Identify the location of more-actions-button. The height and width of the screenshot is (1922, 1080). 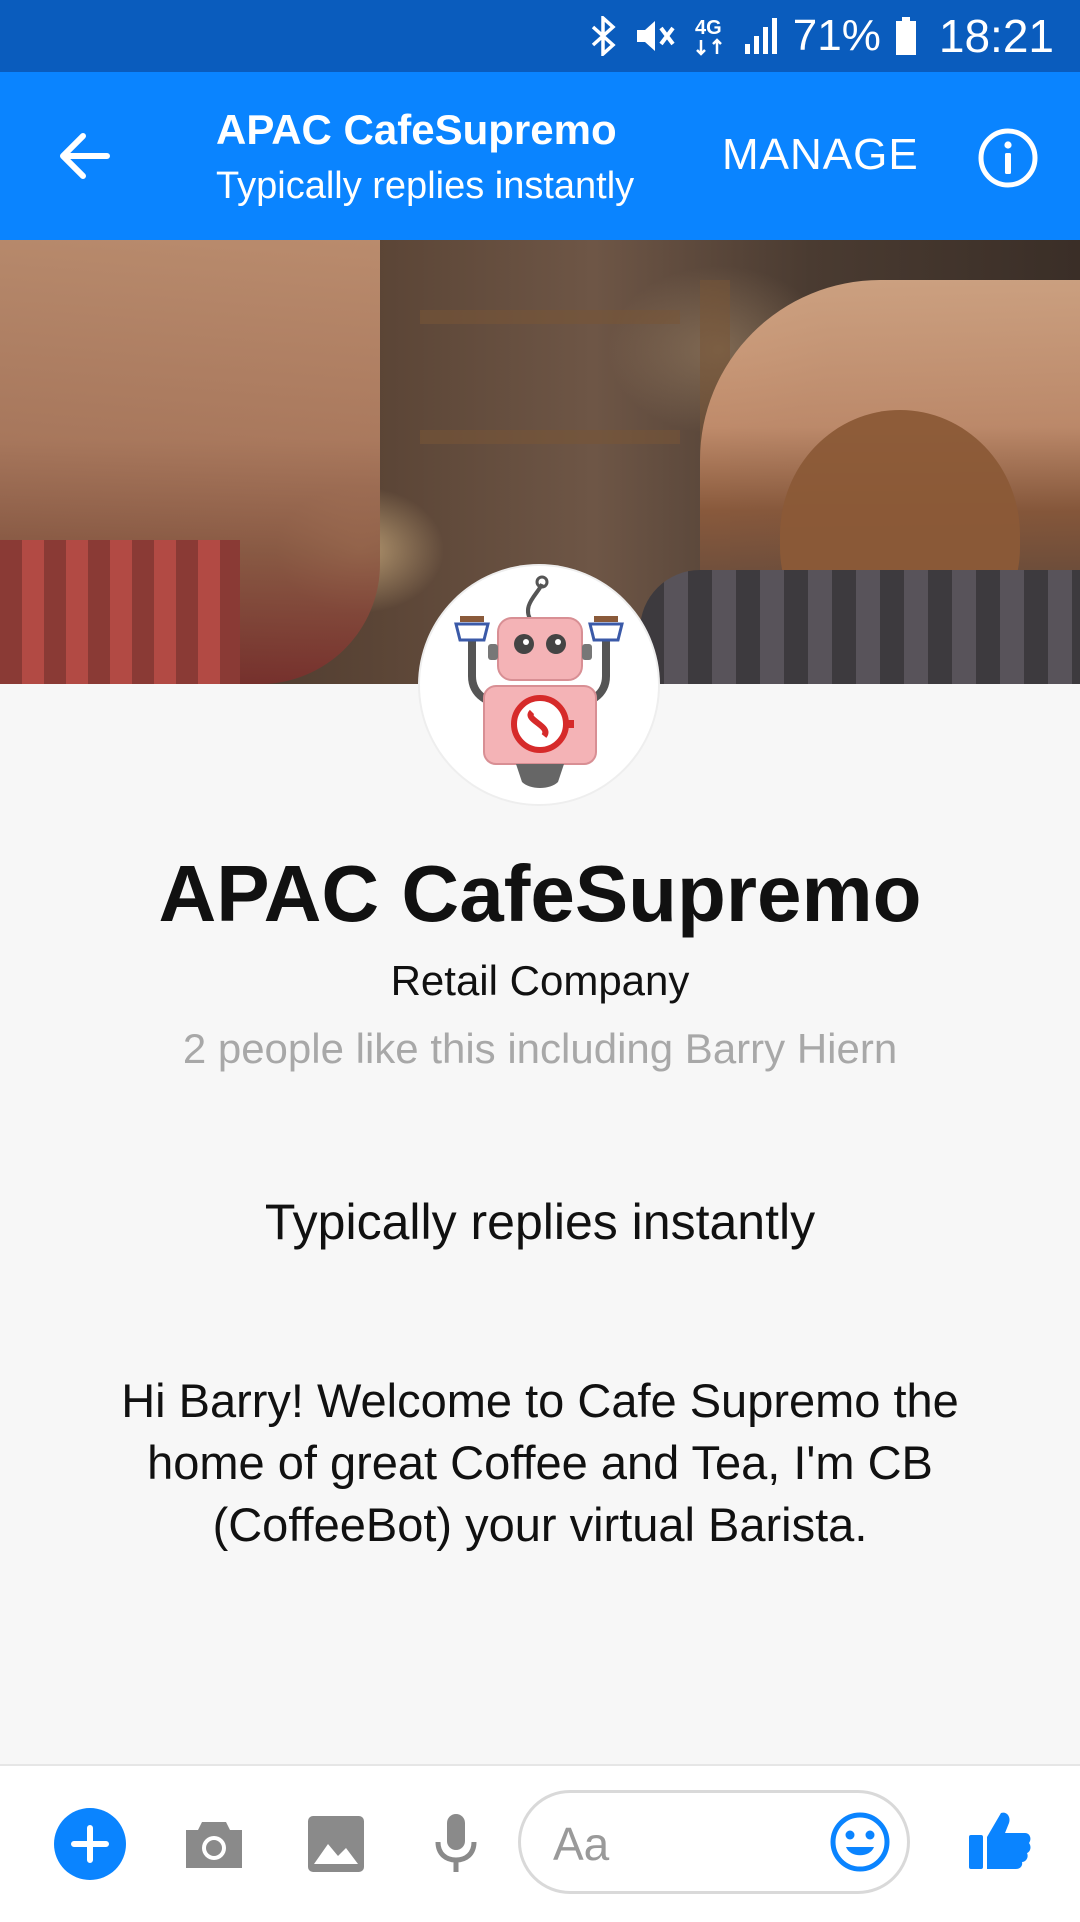
(90, 1844).